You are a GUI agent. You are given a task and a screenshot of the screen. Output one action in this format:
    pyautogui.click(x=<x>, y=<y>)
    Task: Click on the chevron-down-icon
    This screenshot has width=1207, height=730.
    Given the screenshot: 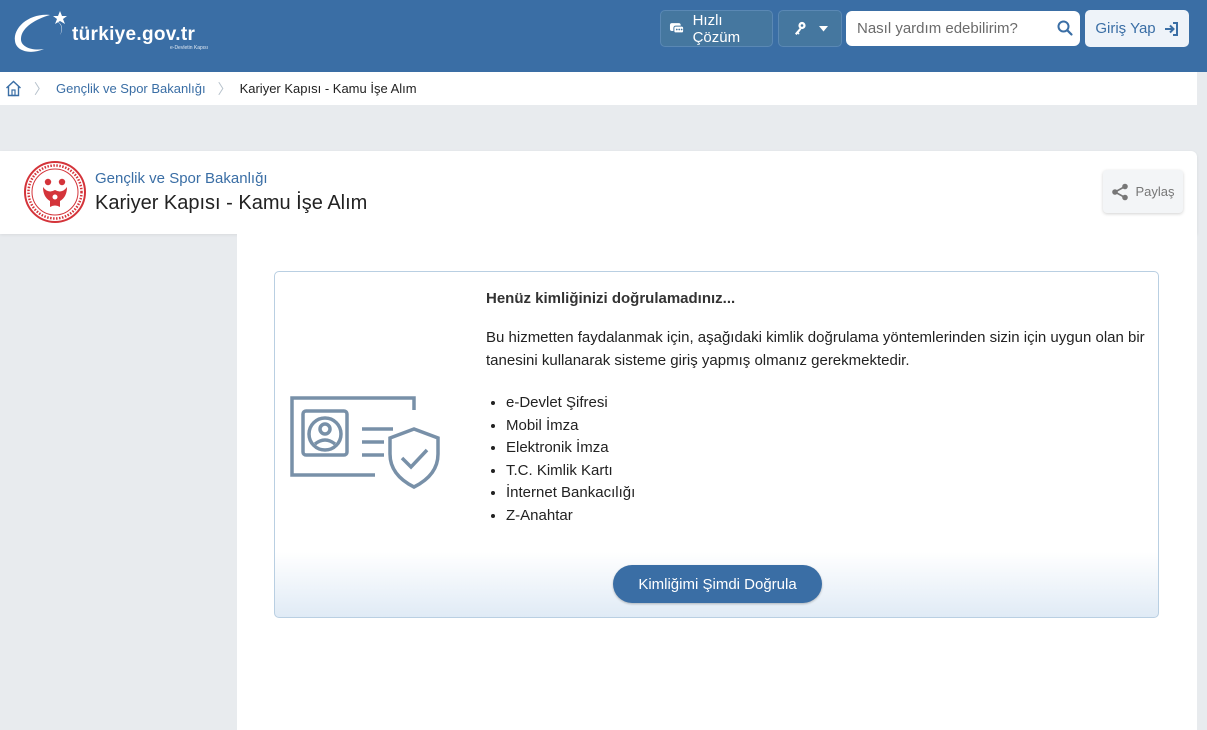 What is the action you would take?
    pyautogui.click(x=823, y=28)
    